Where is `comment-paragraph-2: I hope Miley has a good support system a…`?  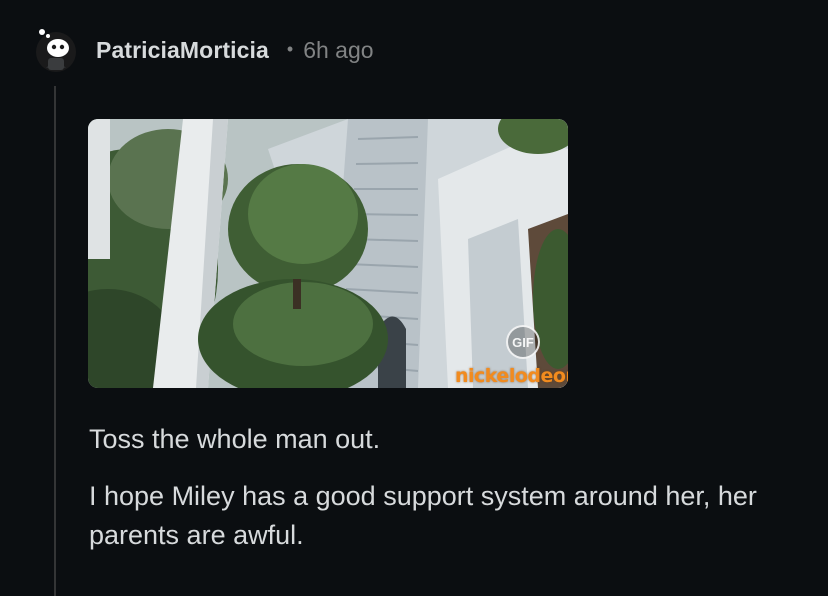 comment-paragraph-2: I hope Miley has a good support system a… is located at coordinates (423, 515).